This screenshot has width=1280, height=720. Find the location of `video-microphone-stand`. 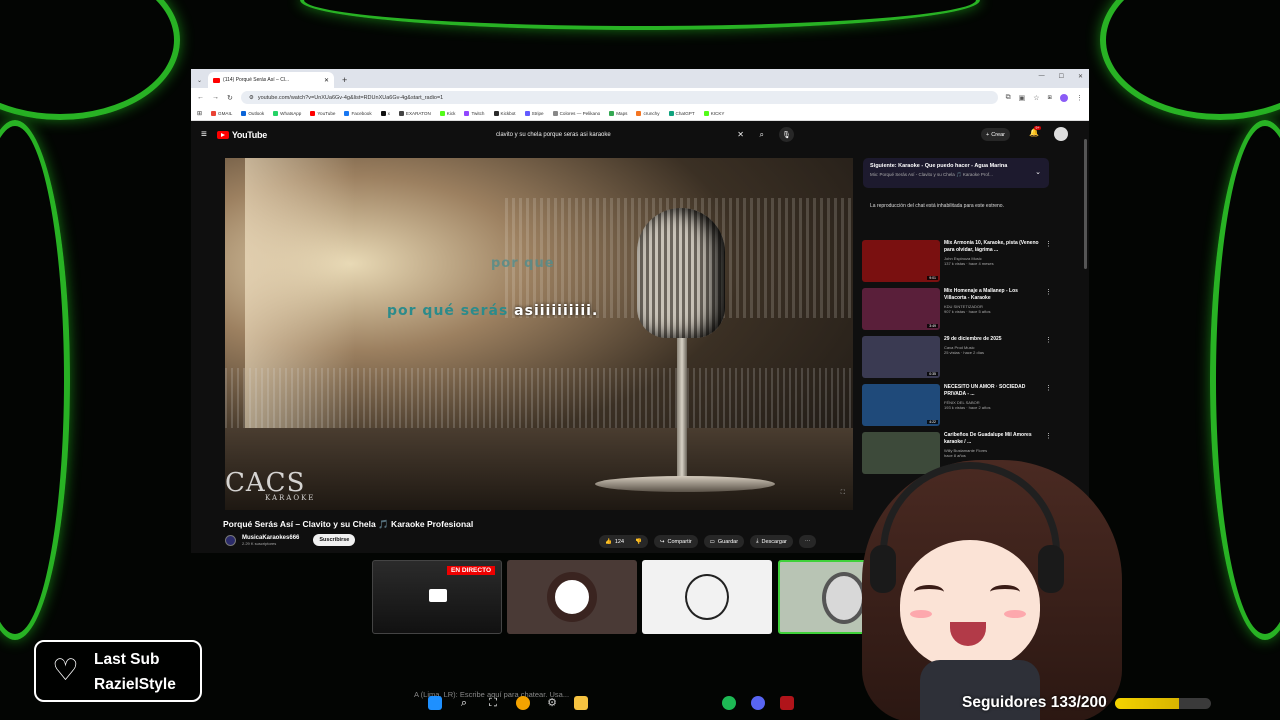

video-microphone-stand is located at coordinates (682, 410).